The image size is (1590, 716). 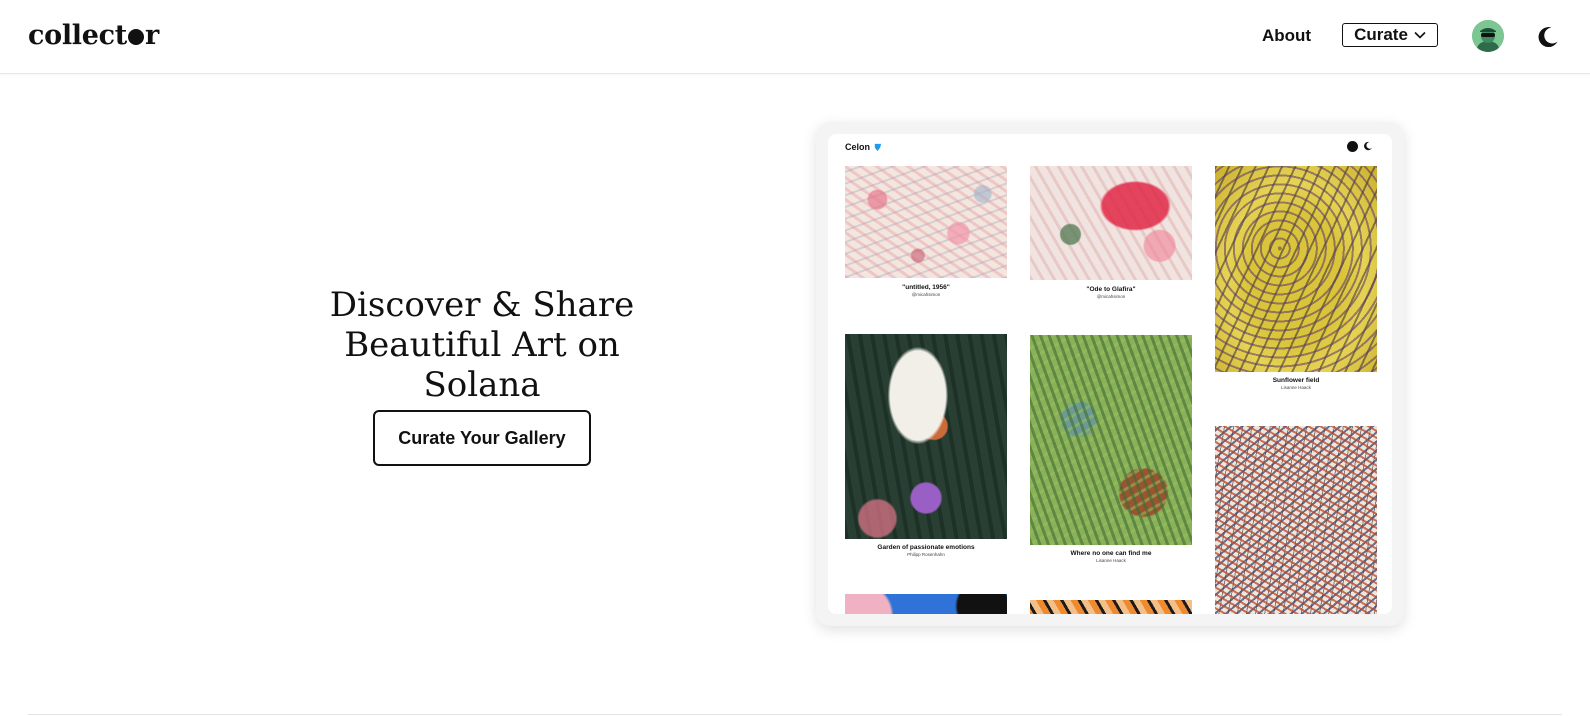 What do you see at coordinates (482, 365) in the screenshot?
I see `hero-title-line2: Beautiful Art on Solana` at bounding box center [482, 365].